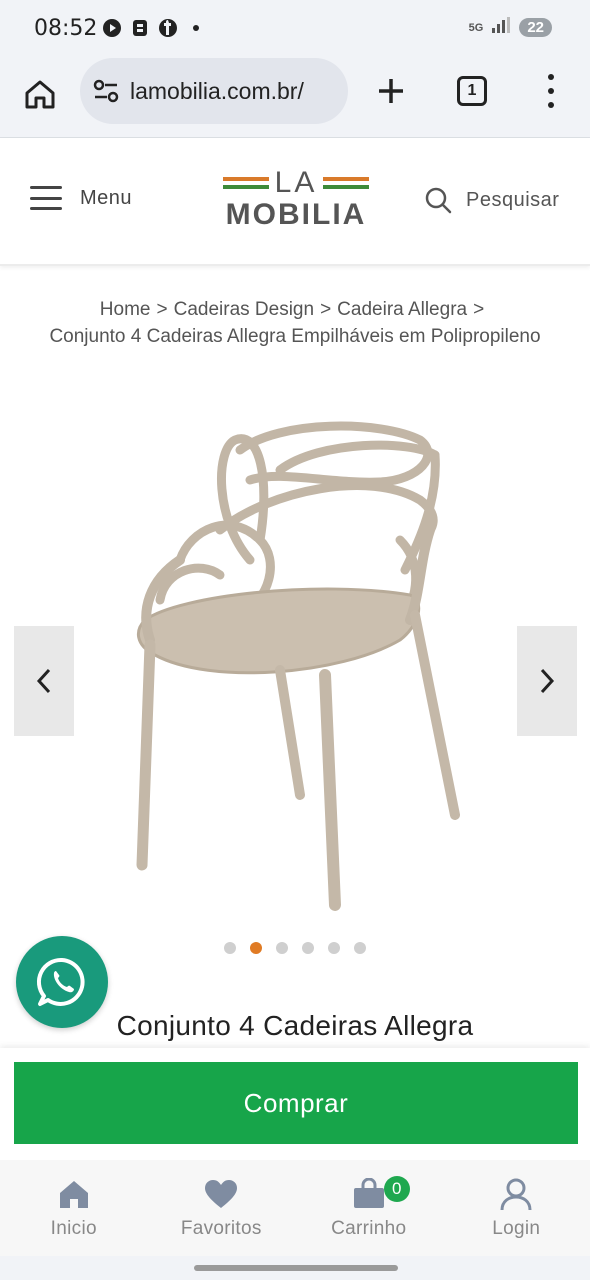 The height and width of the screenshot is (1280, 590). What do you see at coordinates (402, 309) in the screenshot?
I see `breadcrumb-subcategory: Cadeira Allegra` at bounding box center [402, 309].